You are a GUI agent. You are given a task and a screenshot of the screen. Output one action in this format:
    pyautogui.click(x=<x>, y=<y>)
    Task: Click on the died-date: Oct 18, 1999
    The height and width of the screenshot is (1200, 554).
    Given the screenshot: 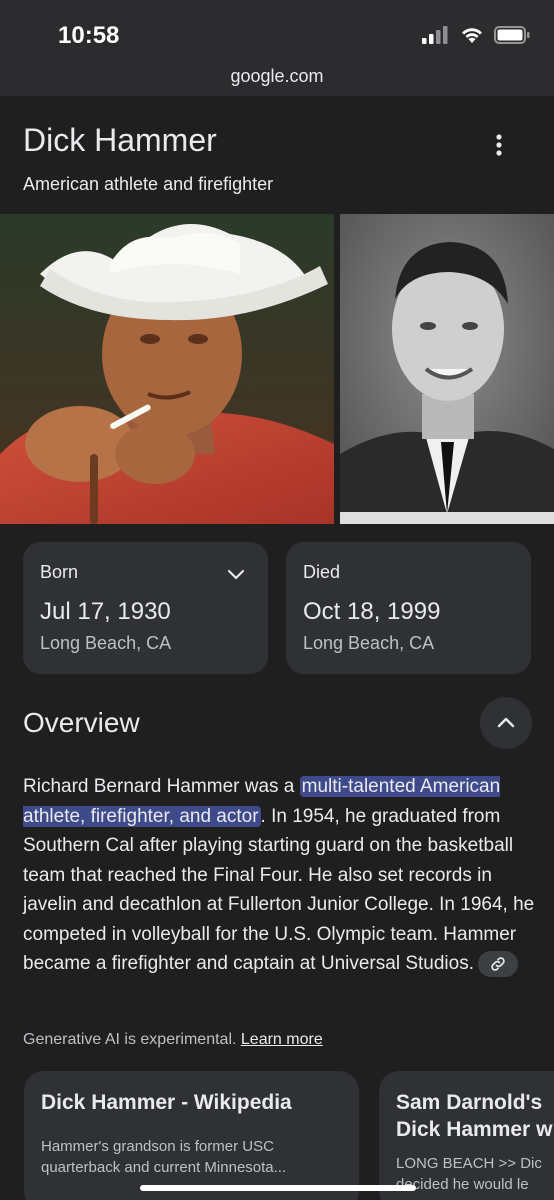 What is the action you would take?
    pyautogui.click(x=372, y=611)
    